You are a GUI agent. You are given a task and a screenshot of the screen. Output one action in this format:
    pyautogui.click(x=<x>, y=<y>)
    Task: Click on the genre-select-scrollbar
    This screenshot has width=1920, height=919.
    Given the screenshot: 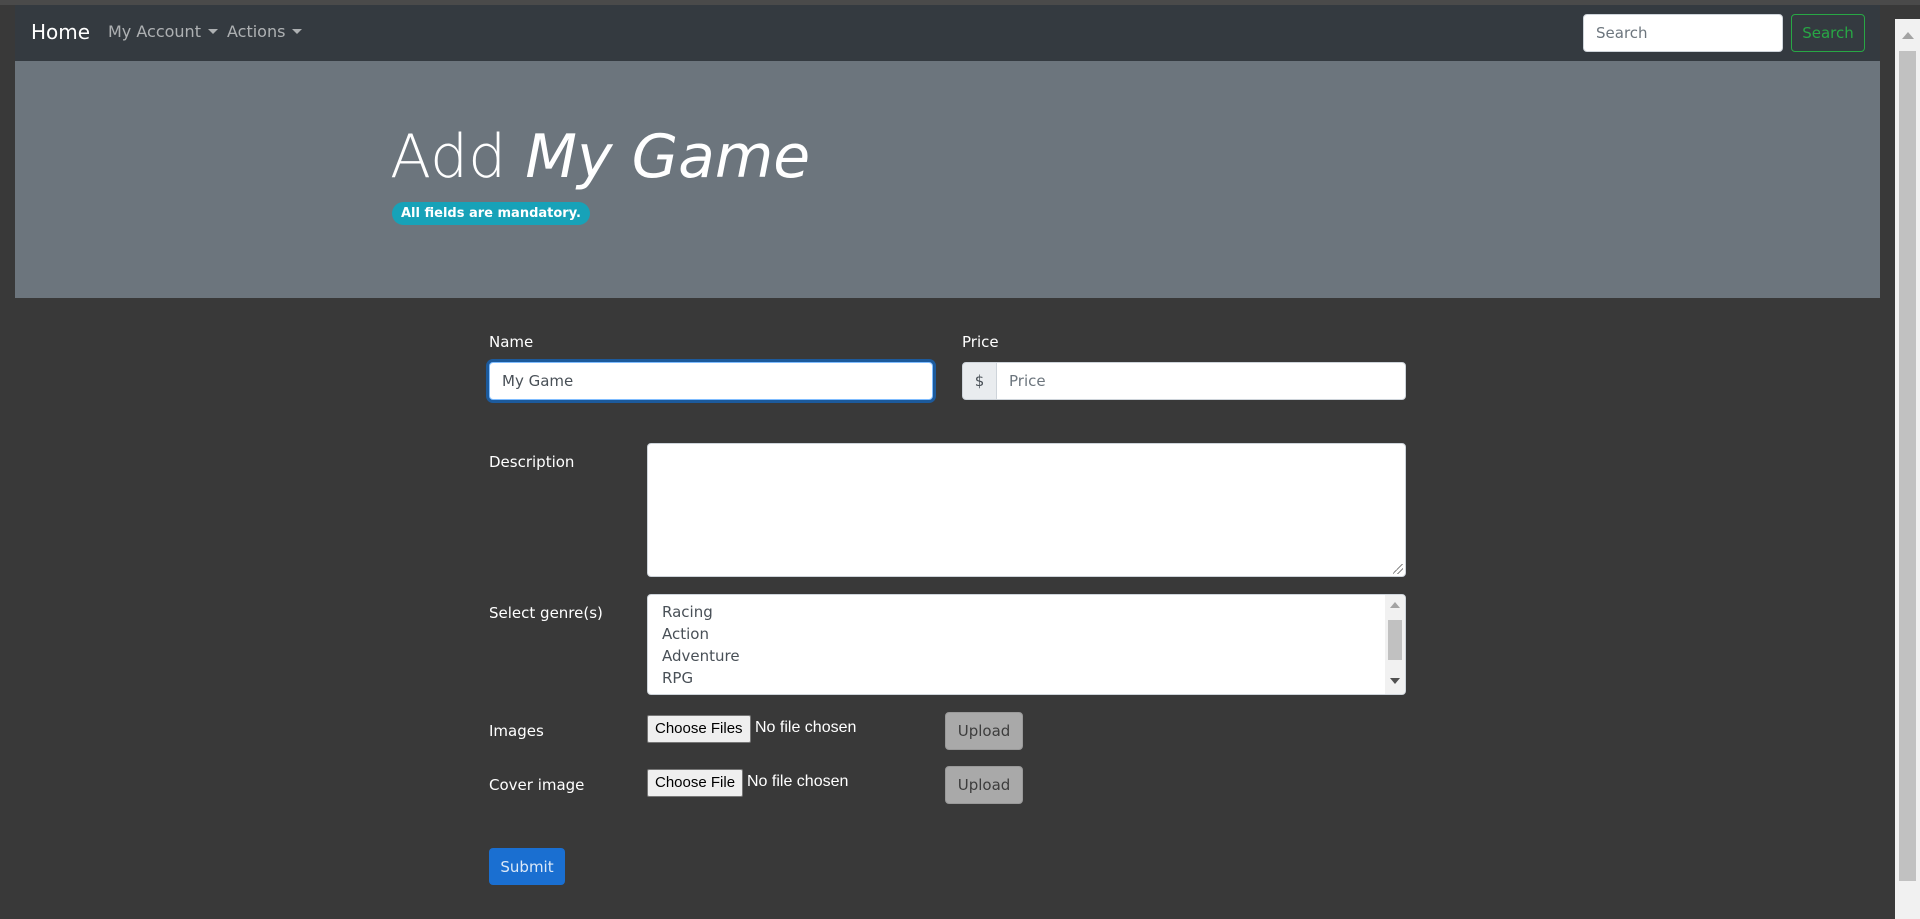 What is the action you would take?
    pyautogui.click(x=1395, y=644)
    